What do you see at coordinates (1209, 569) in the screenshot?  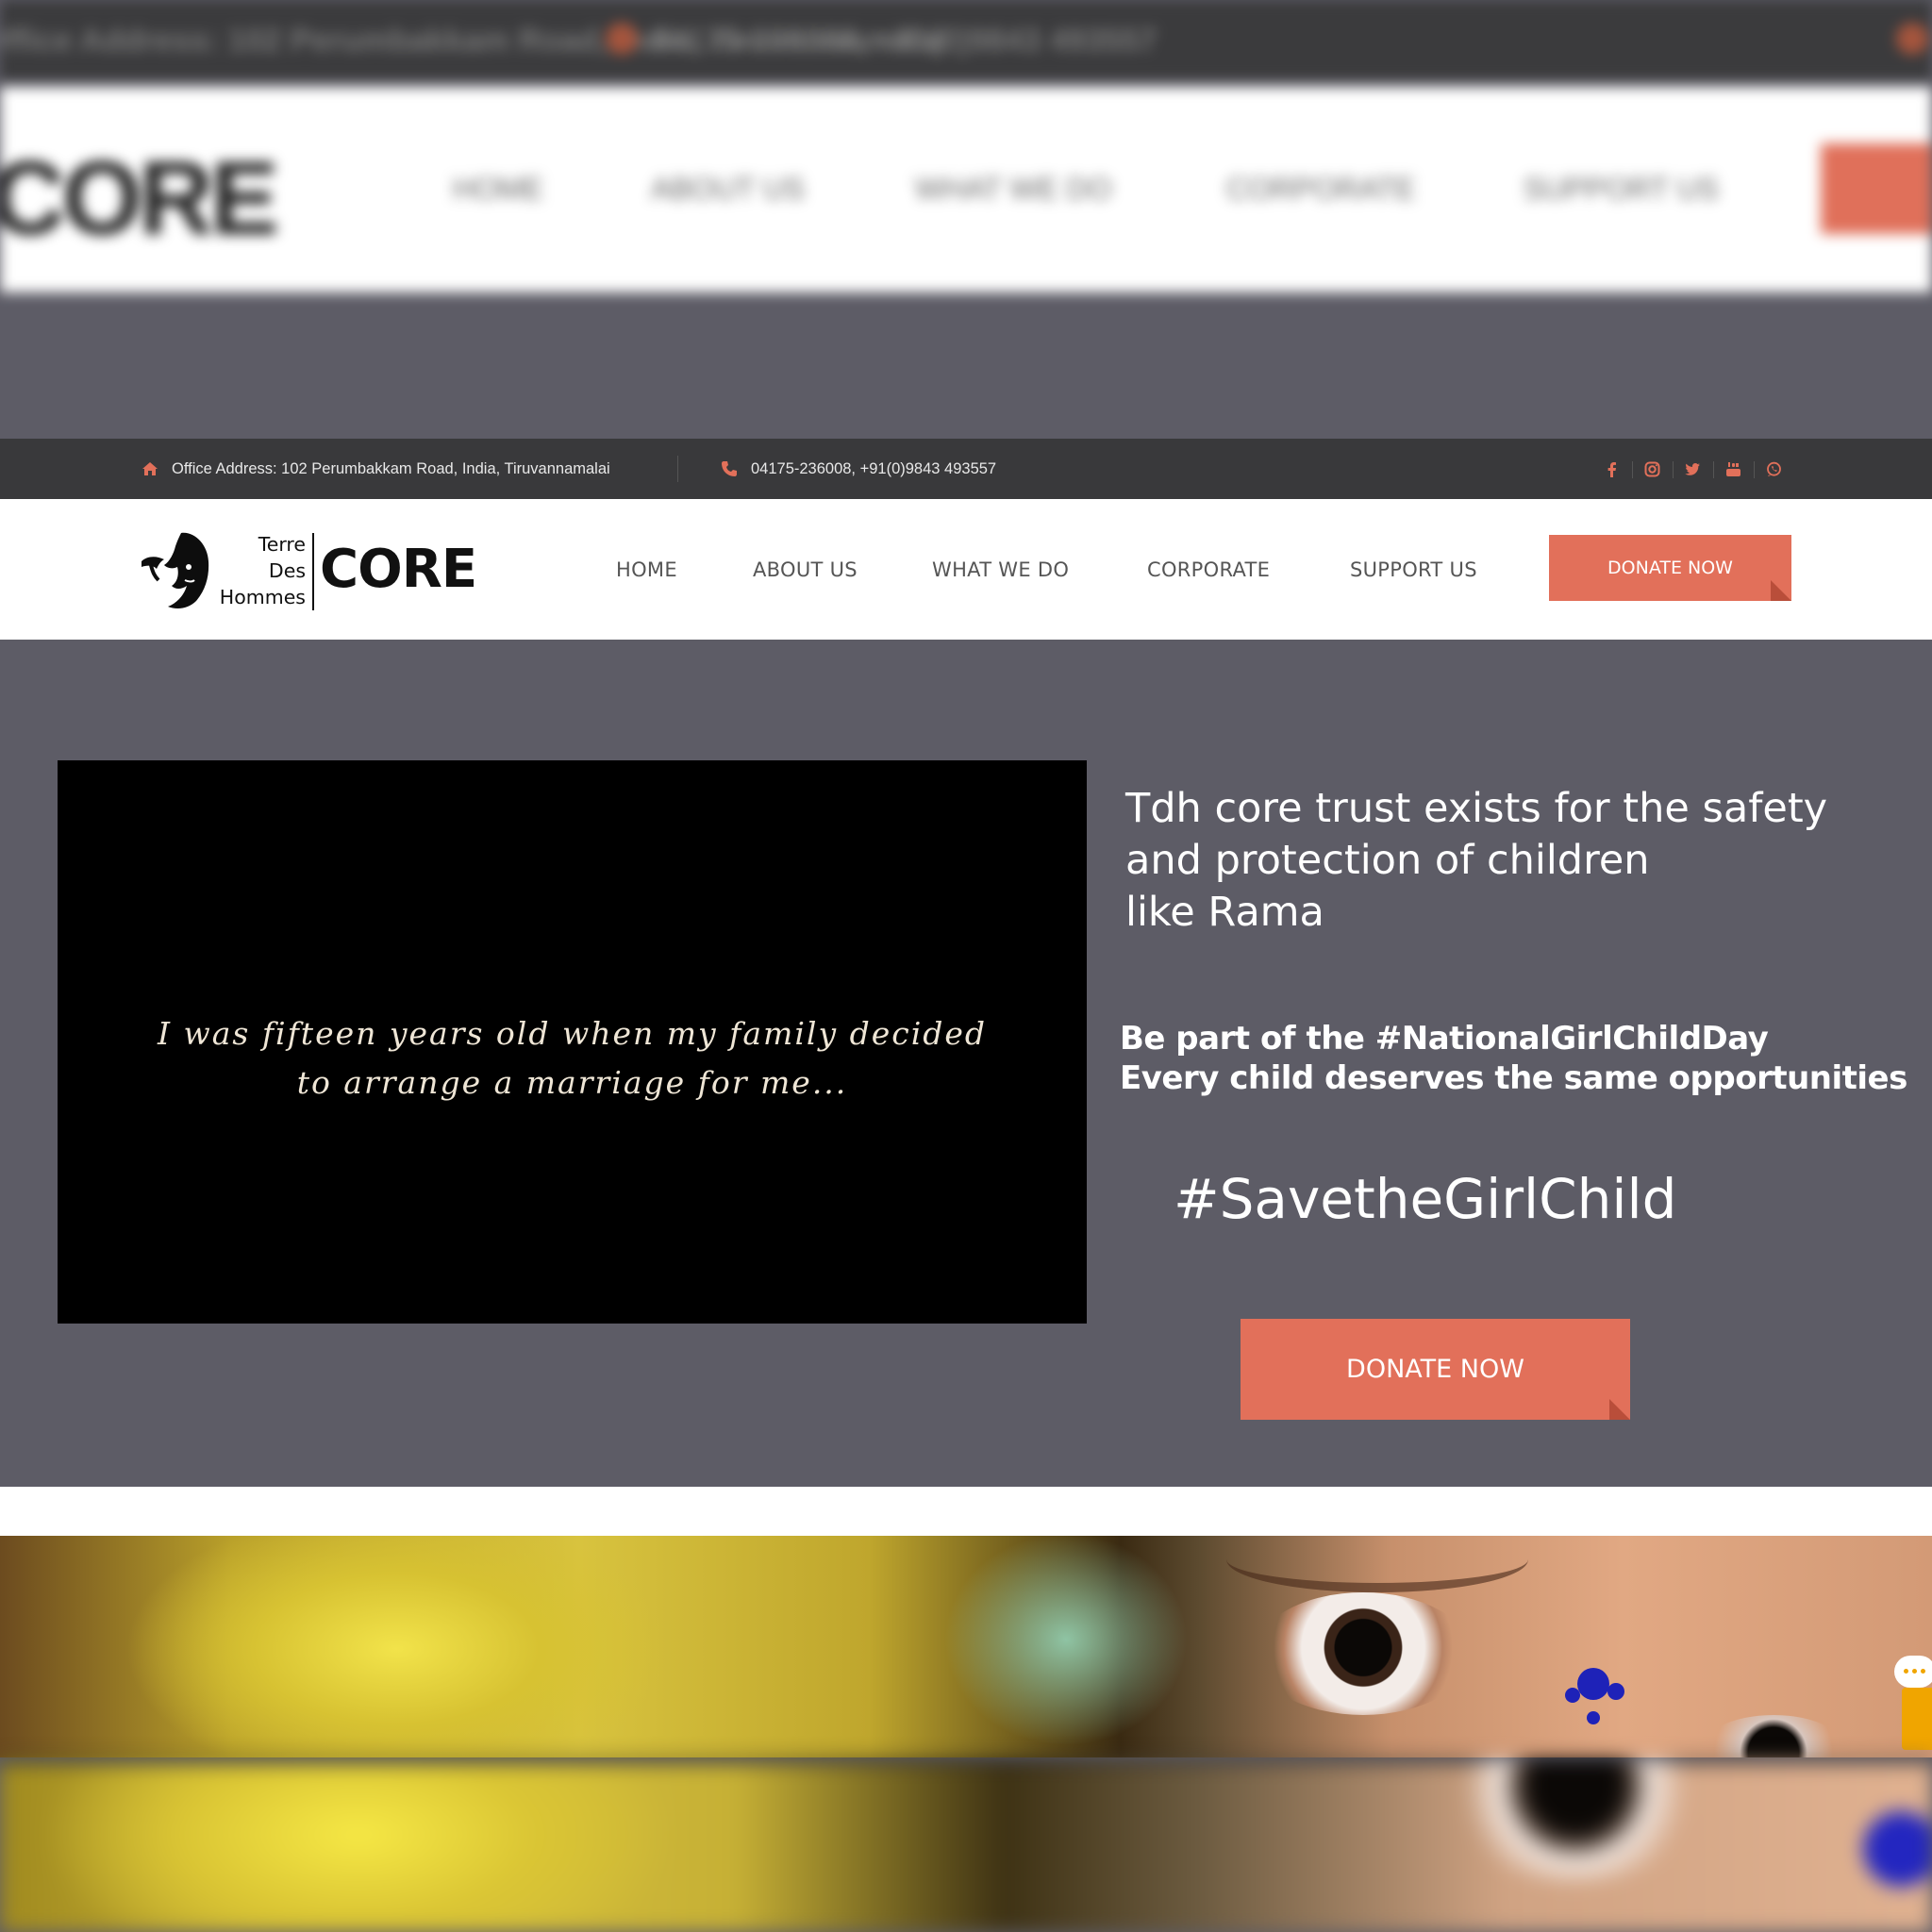 I see `nav-corporate: CORPORATE` at bounding box center [1209, 569].